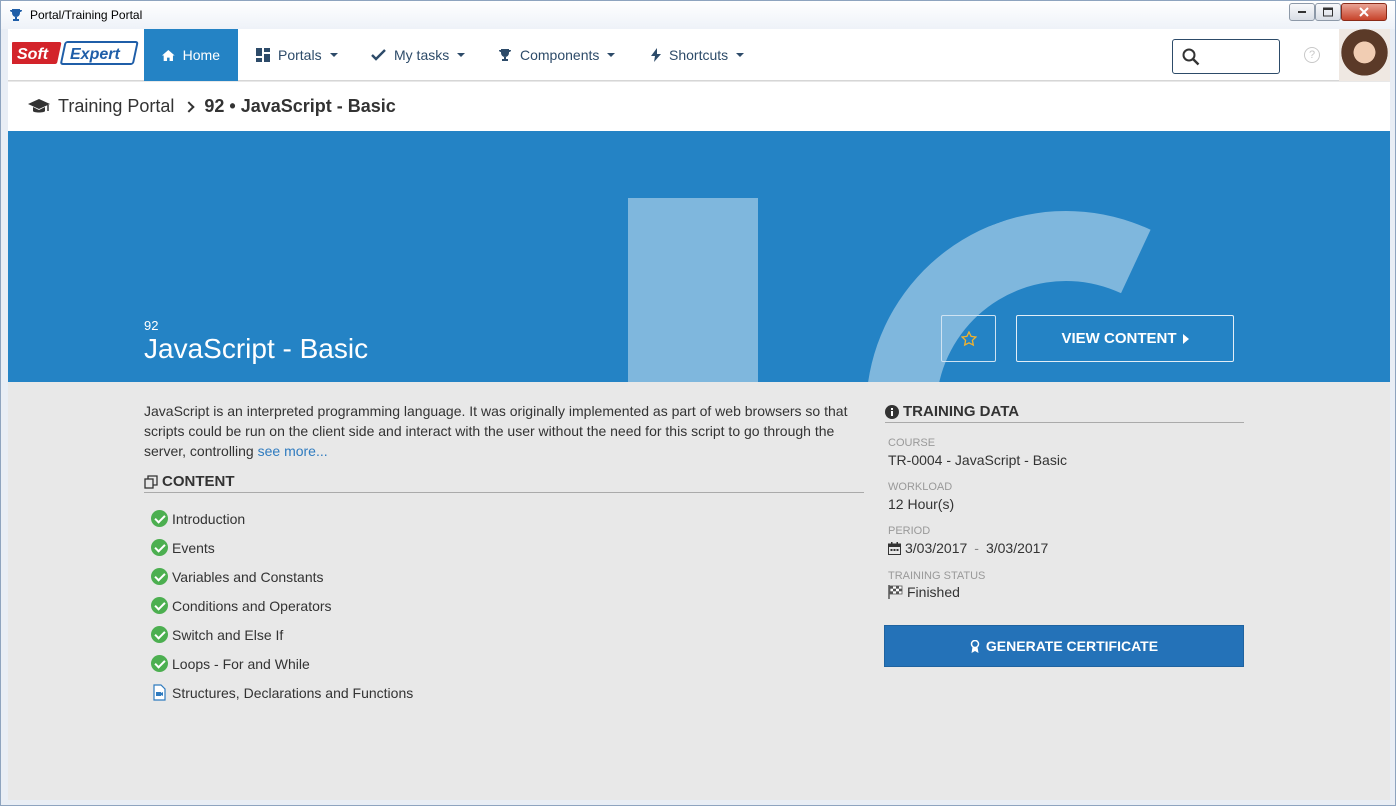  What do you see at coordinates (1240, 57) in the screenshot?
I see `search-input` at bounding box center [1240, 57].